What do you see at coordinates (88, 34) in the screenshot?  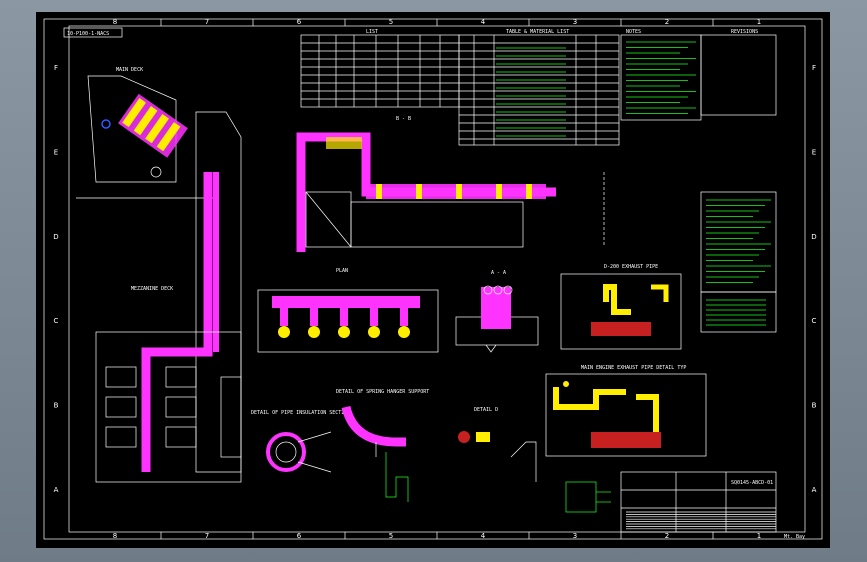 I see `title-block-label: 10-P100-1-NACS` at bounding box center [88, 34].